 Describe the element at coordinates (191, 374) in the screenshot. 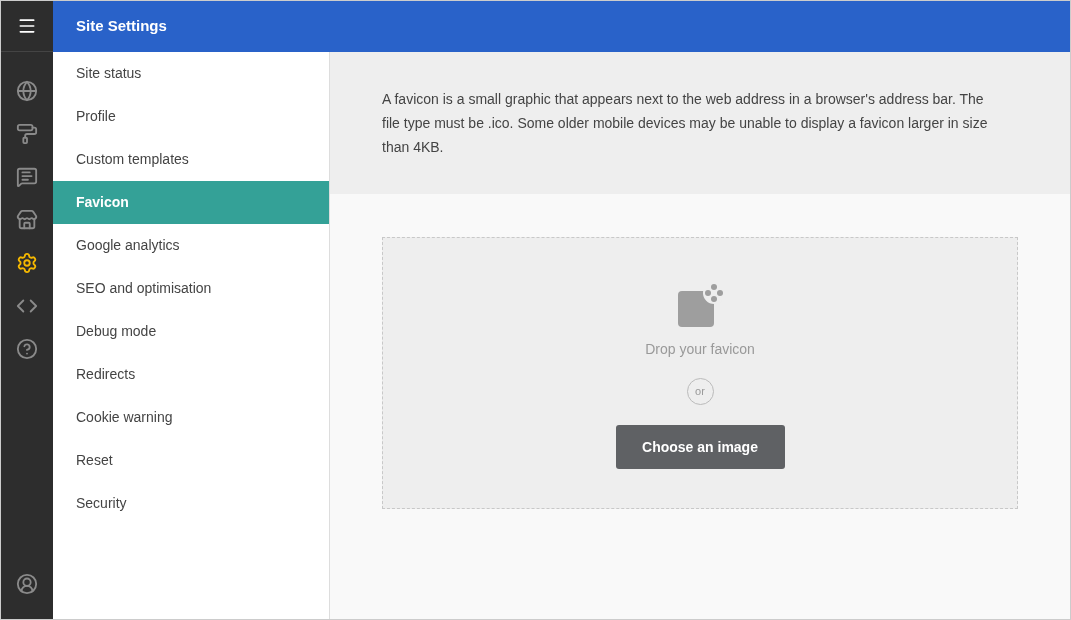

I see `menu-item: Redirects` at that location.